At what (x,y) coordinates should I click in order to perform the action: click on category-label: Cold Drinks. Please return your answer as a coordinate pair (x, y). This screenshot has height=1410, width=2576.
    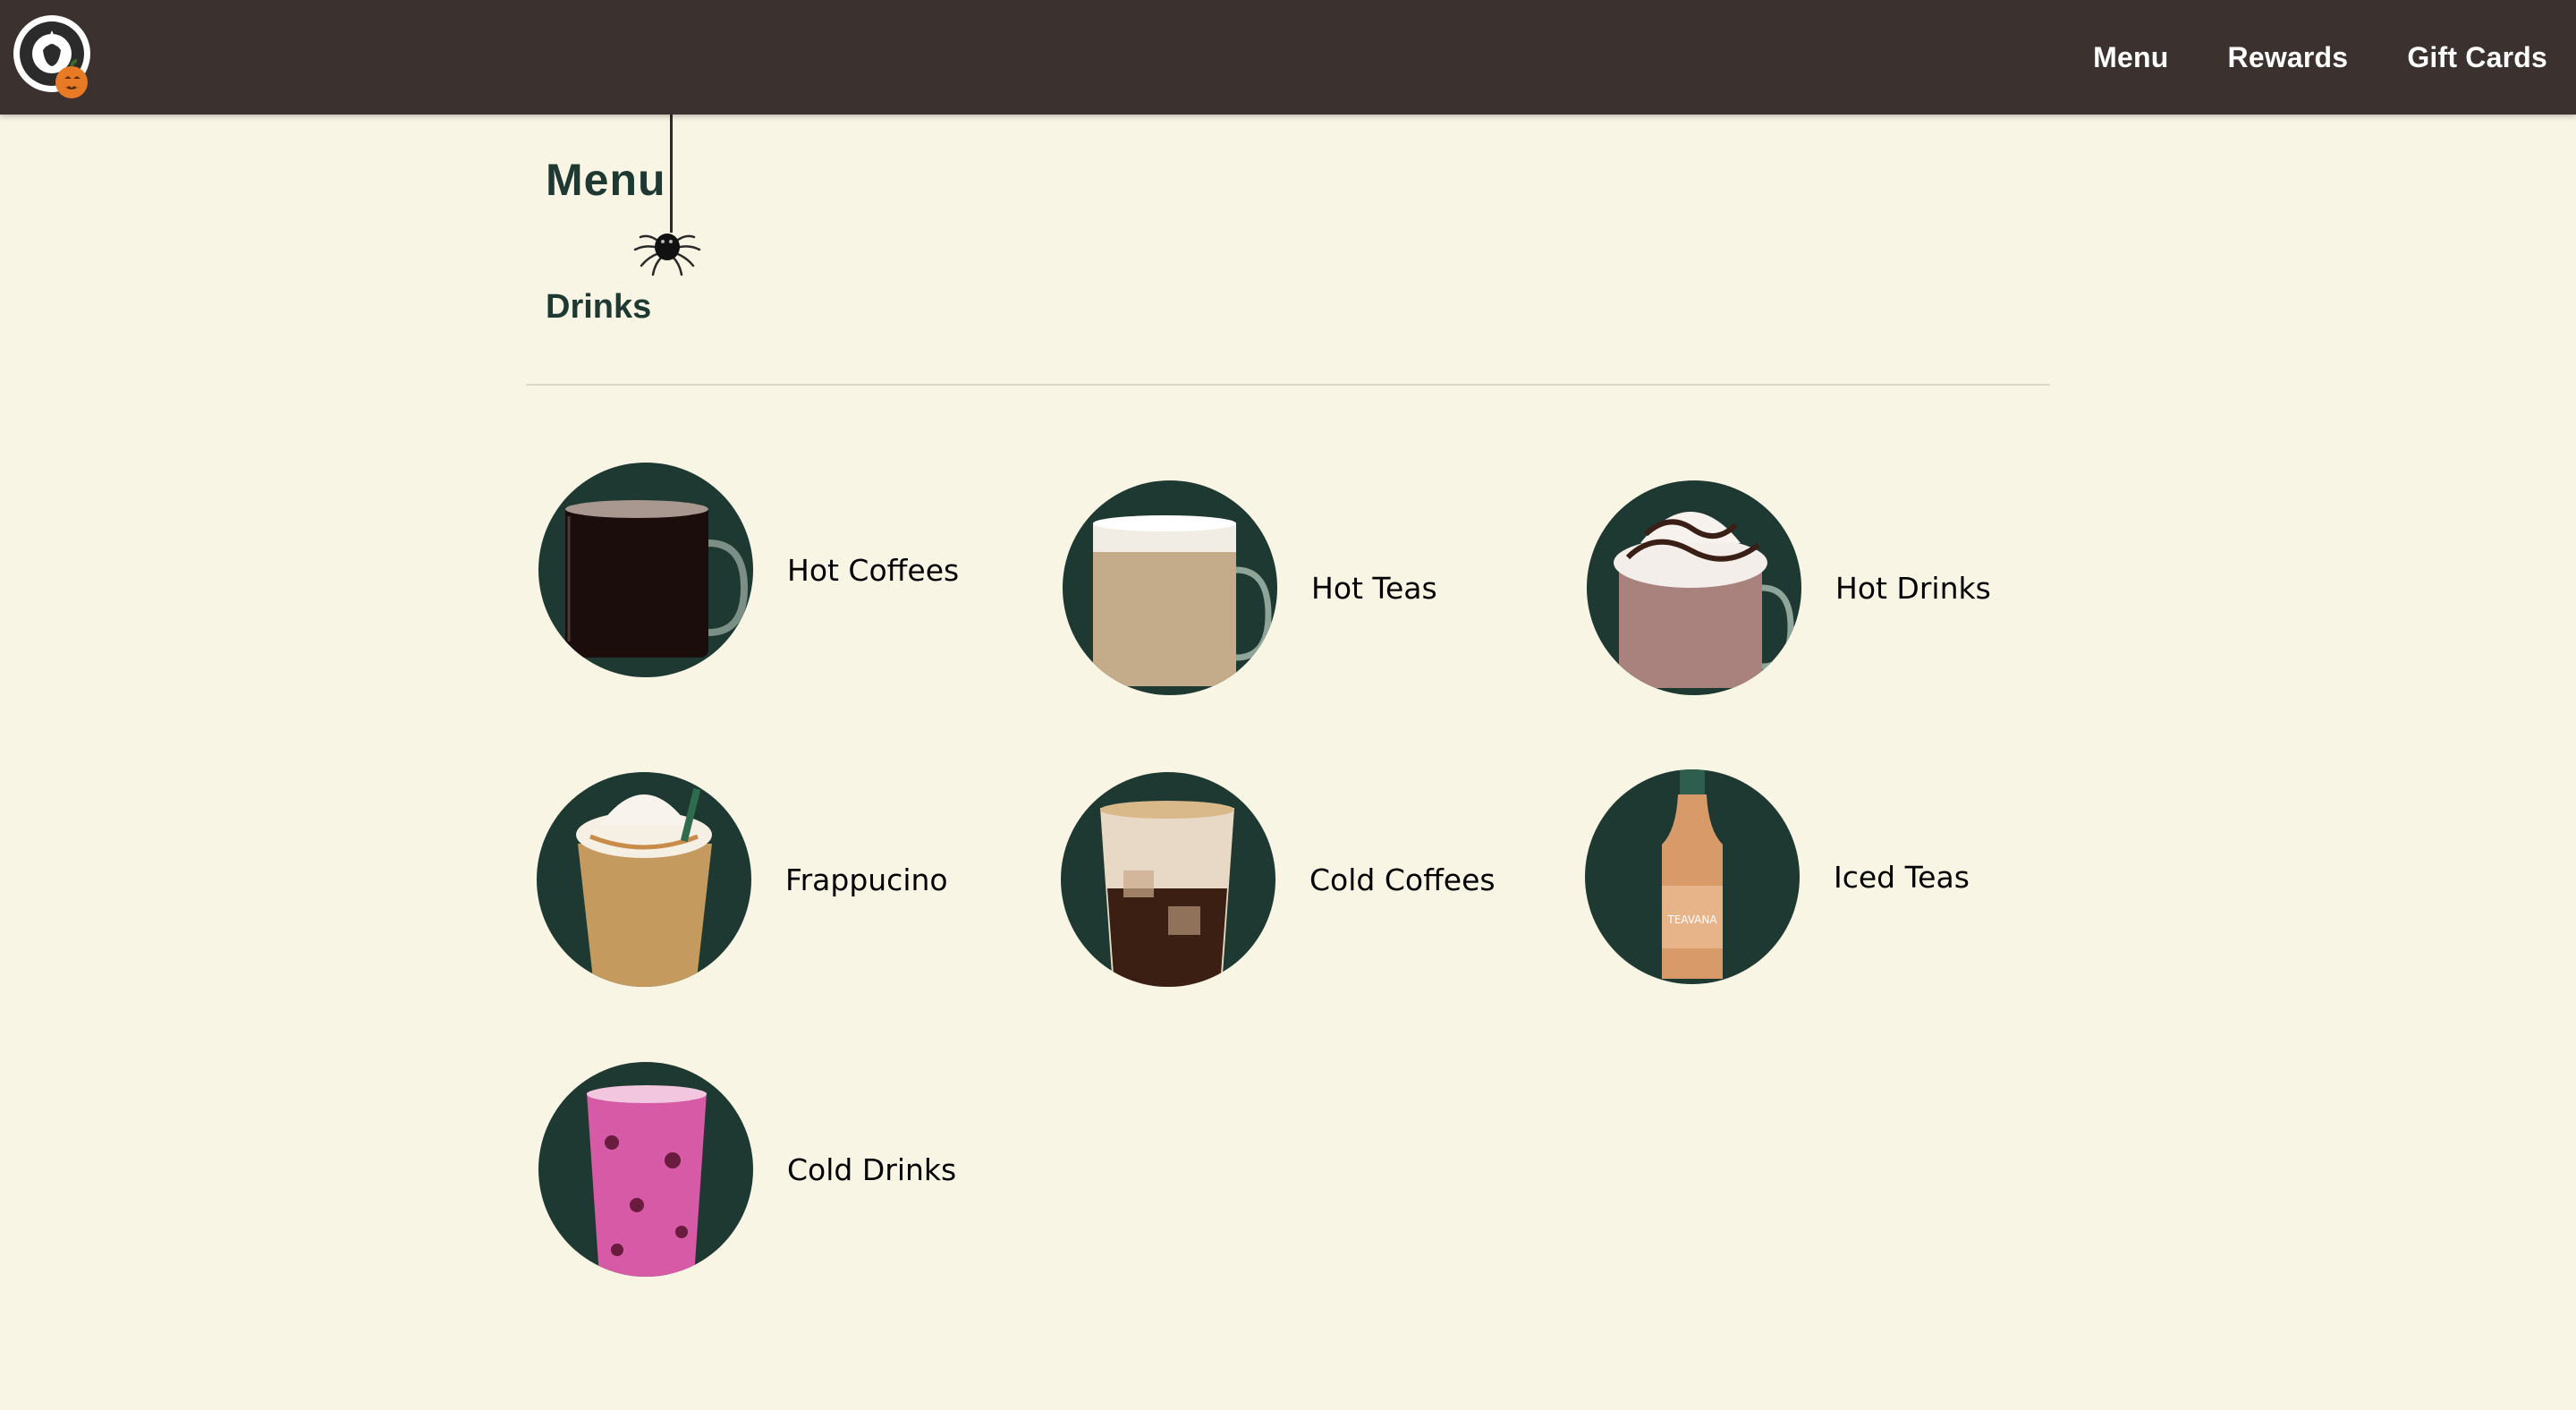
    Looking at the image, I should click on (872, 1169).